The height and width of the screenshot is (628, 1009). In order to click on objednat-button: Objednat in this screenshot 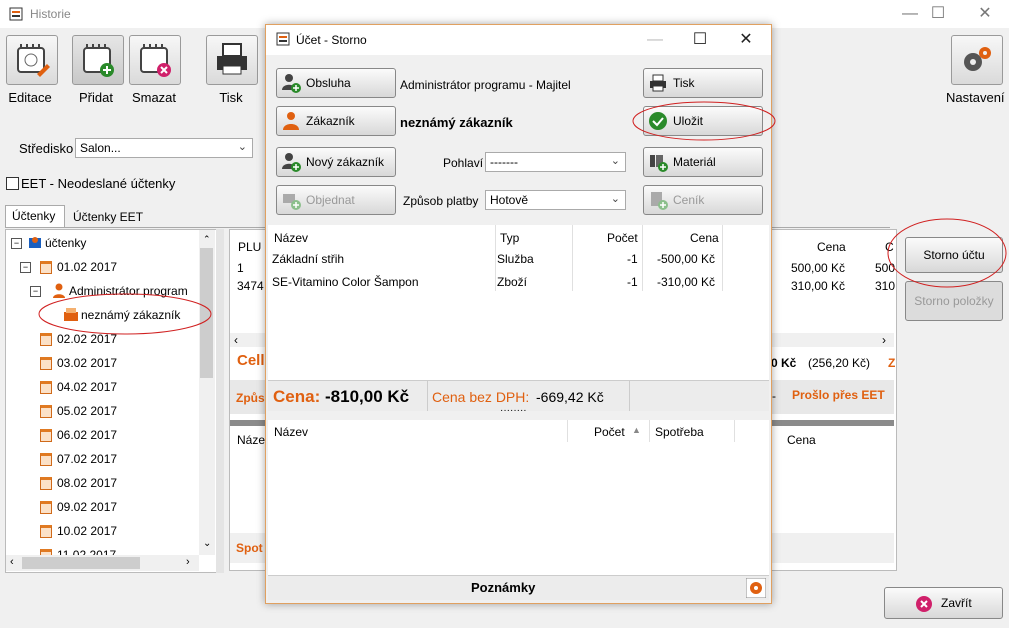, I will do `click(336, 200)`.